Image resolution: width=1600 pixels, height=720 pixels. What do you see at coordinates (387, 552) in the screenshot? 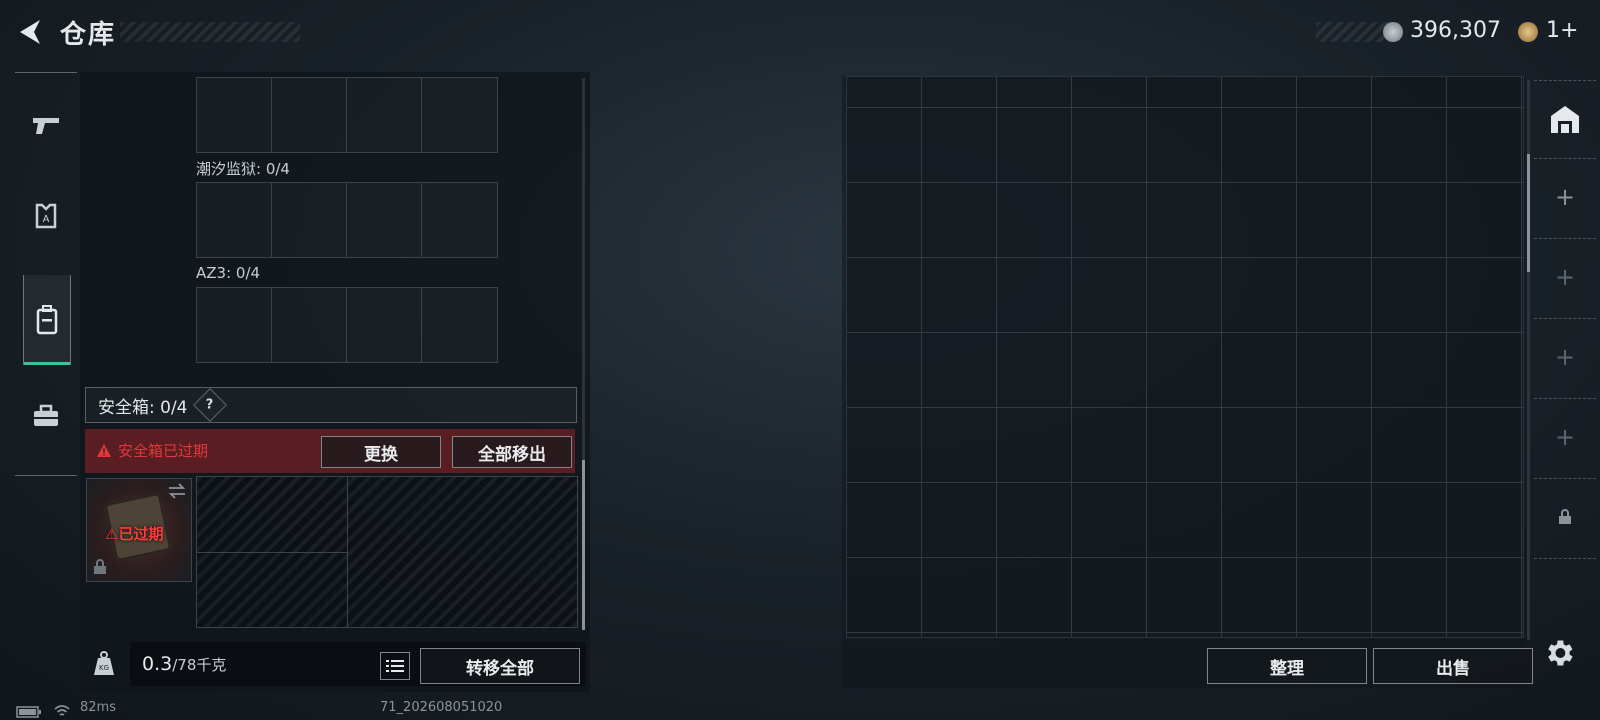
I see `safe-box-grid` at bounding box center [387, 552].